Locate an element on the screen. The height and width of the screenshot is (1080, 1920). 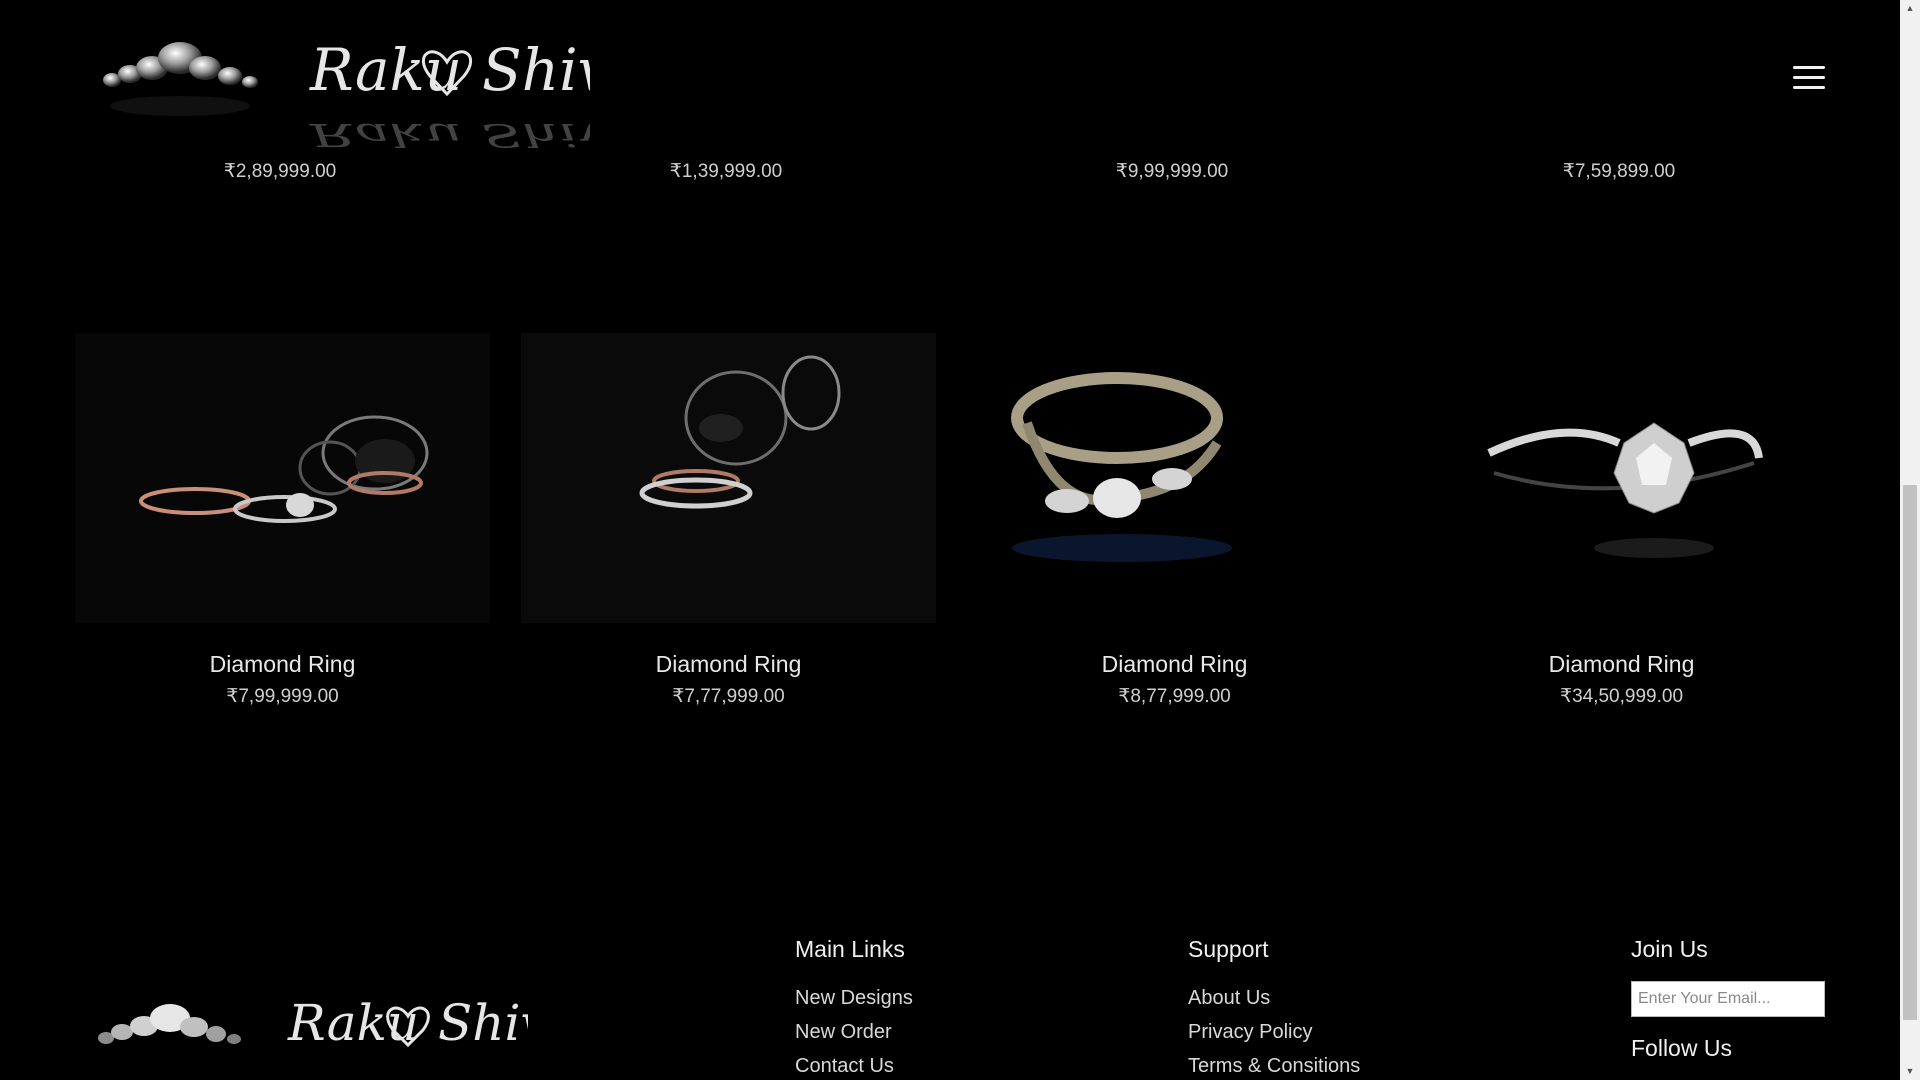
footer-link-about-us: About Us is located at coordinates (1274, 998).